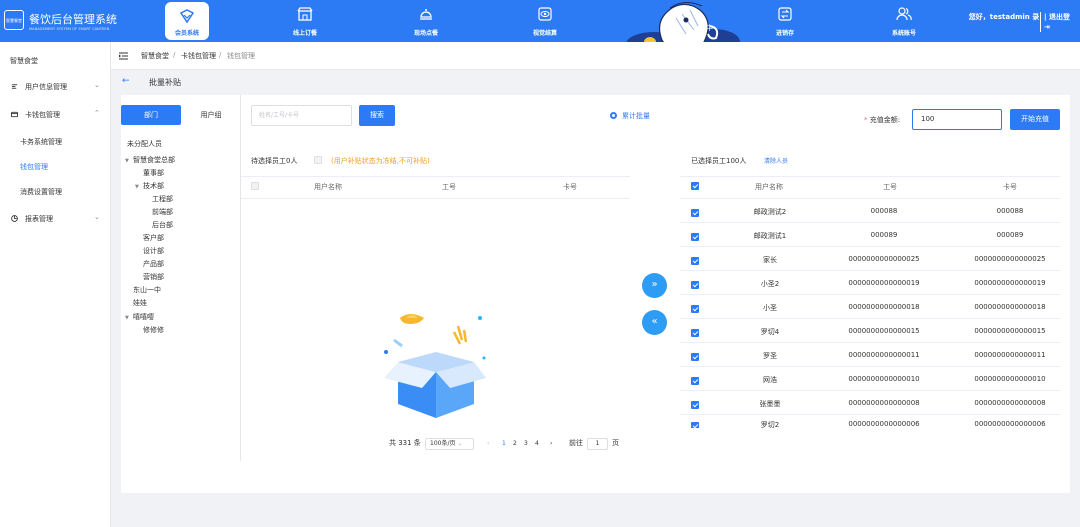  Describe the element at coordinates (770, 380) in the screenshot. I see `user-name-cell: 网浩` at that location.